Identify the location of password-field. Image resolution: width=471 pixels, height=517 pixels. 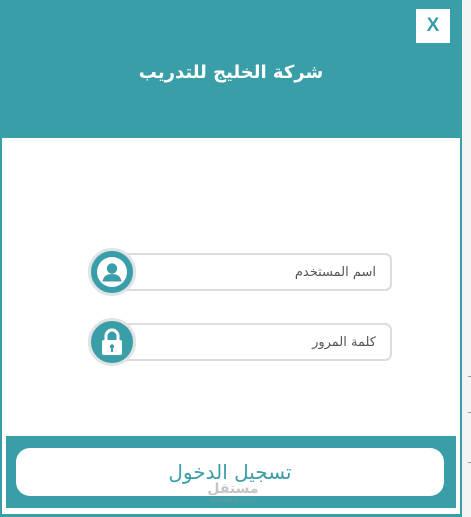
(253, 342).